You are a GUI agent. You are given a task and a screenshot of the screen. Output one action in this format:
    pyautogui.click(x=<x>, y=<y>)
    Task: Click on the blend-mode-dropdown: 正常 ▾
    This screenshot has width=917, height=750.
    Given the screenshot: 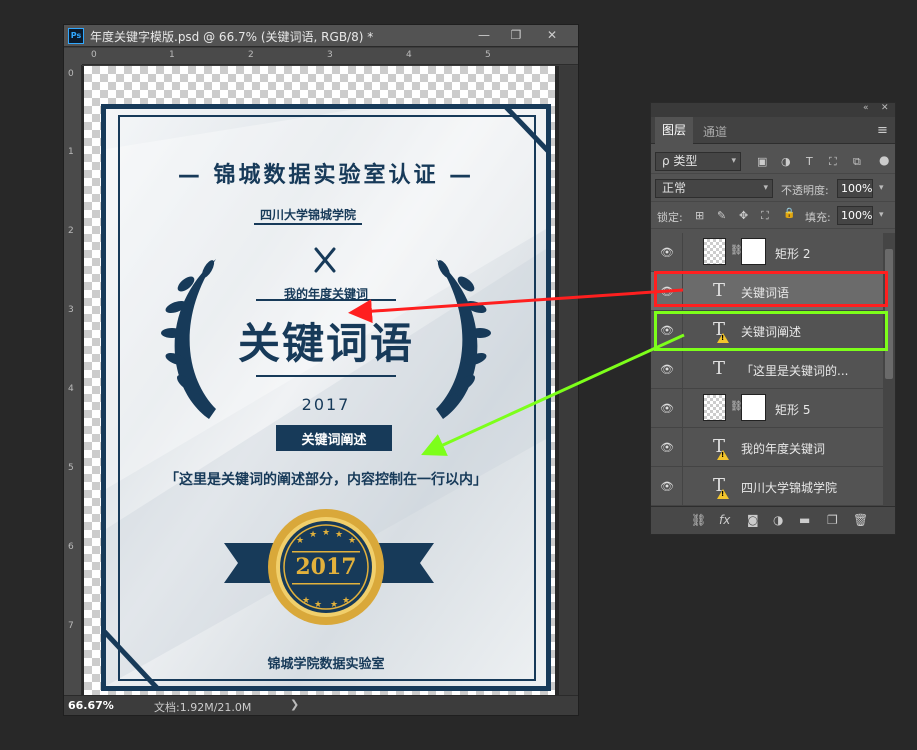 What is the action you would take?
    pyautogui.click(x=714, y=188)
    